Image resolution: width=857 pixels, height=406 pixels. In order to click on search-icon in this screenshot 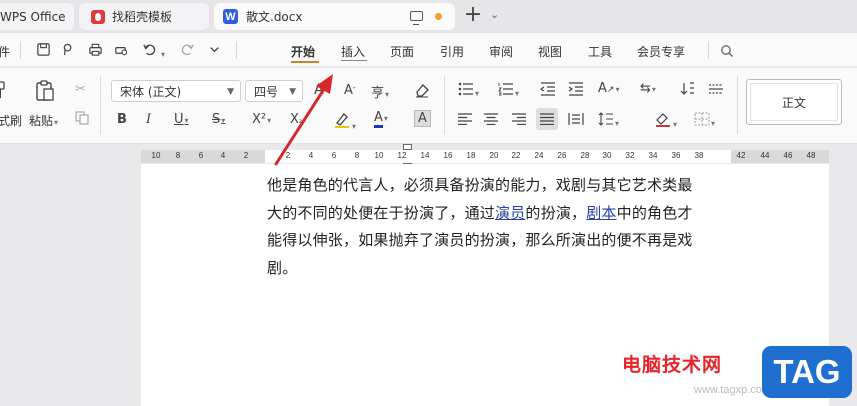, I will do `click(727, 50)`.